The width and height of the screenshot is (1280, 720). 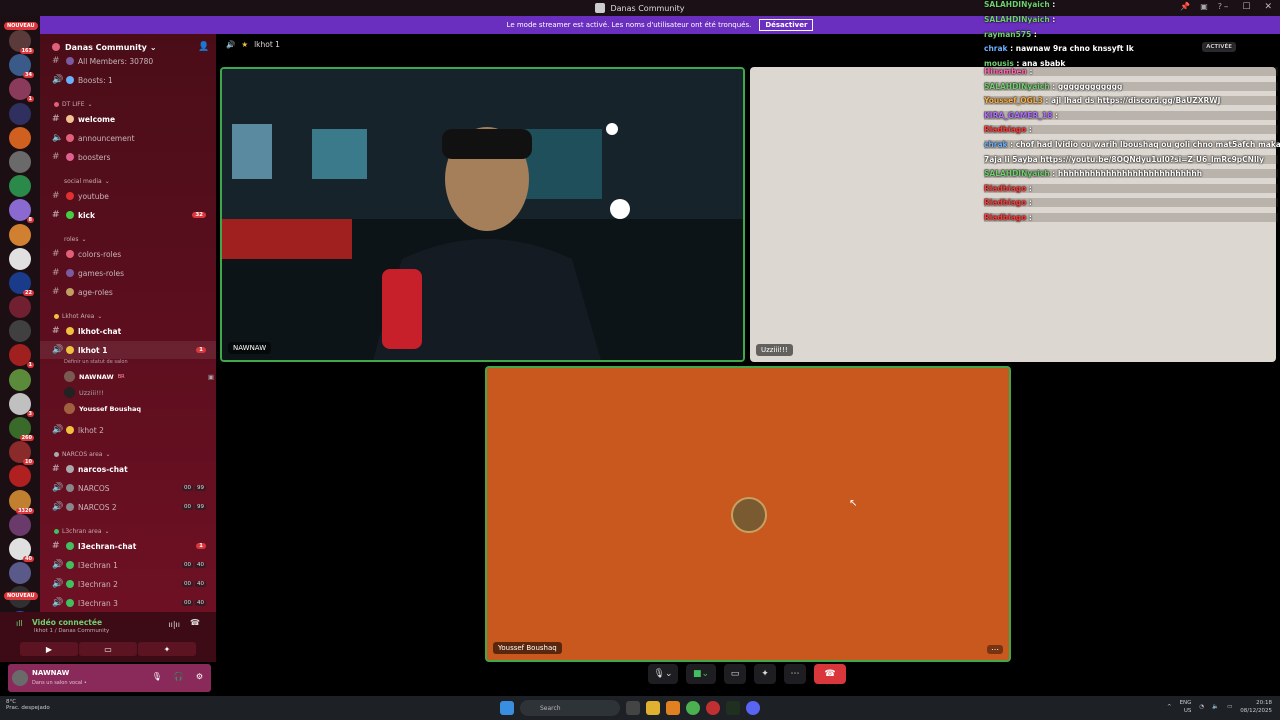 I want to click on avatar, so click(x=20, y=678).